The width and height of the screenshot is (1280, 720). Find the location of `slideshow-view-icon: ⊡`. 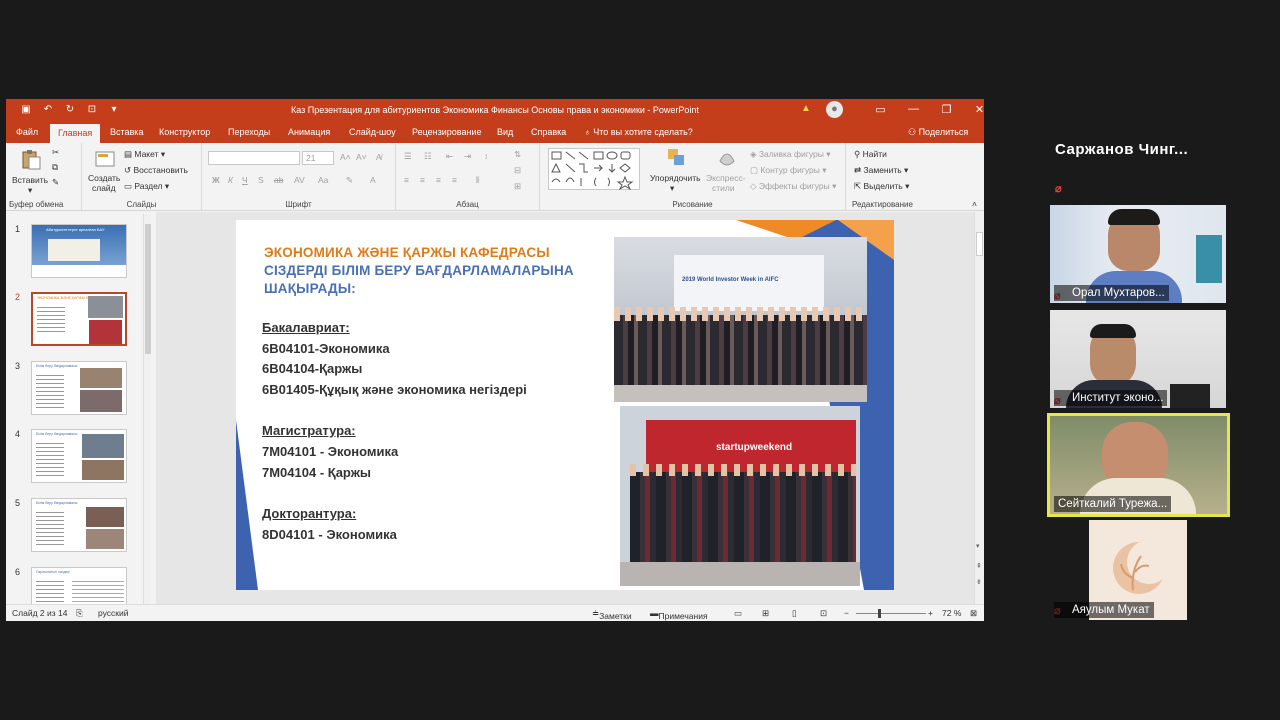

slideshow-view-icon: ⊡ is located at coordinates (823, 613).